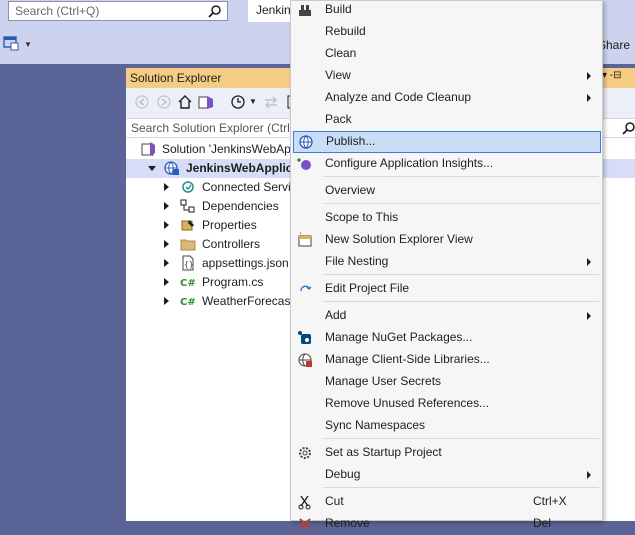 Image resolution: width=635 pixels, height=535 pixels. I want to click on menu-item-pack: Pack, so click(446, 120).